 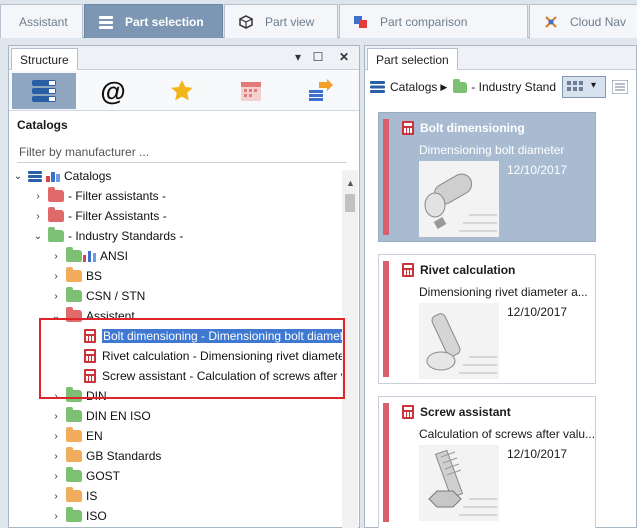 I want to click on part-selection-tab: Part selection, so click(x=412, y=59).